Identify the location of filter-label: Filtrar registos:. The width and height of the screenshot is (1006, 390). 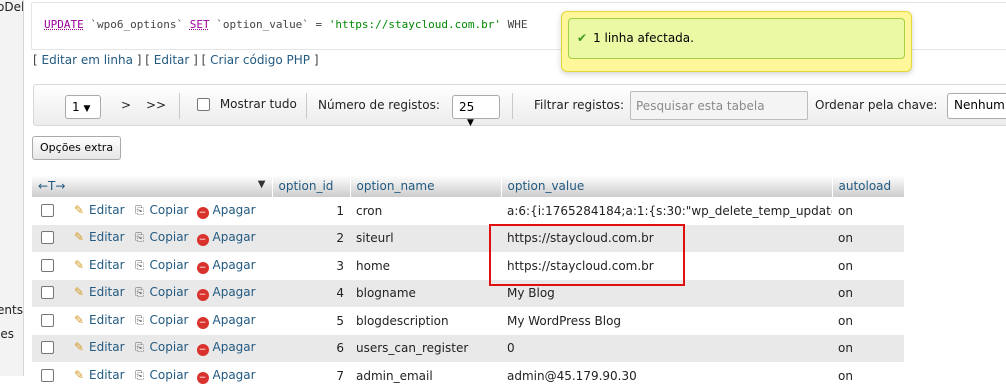
(579, 105).